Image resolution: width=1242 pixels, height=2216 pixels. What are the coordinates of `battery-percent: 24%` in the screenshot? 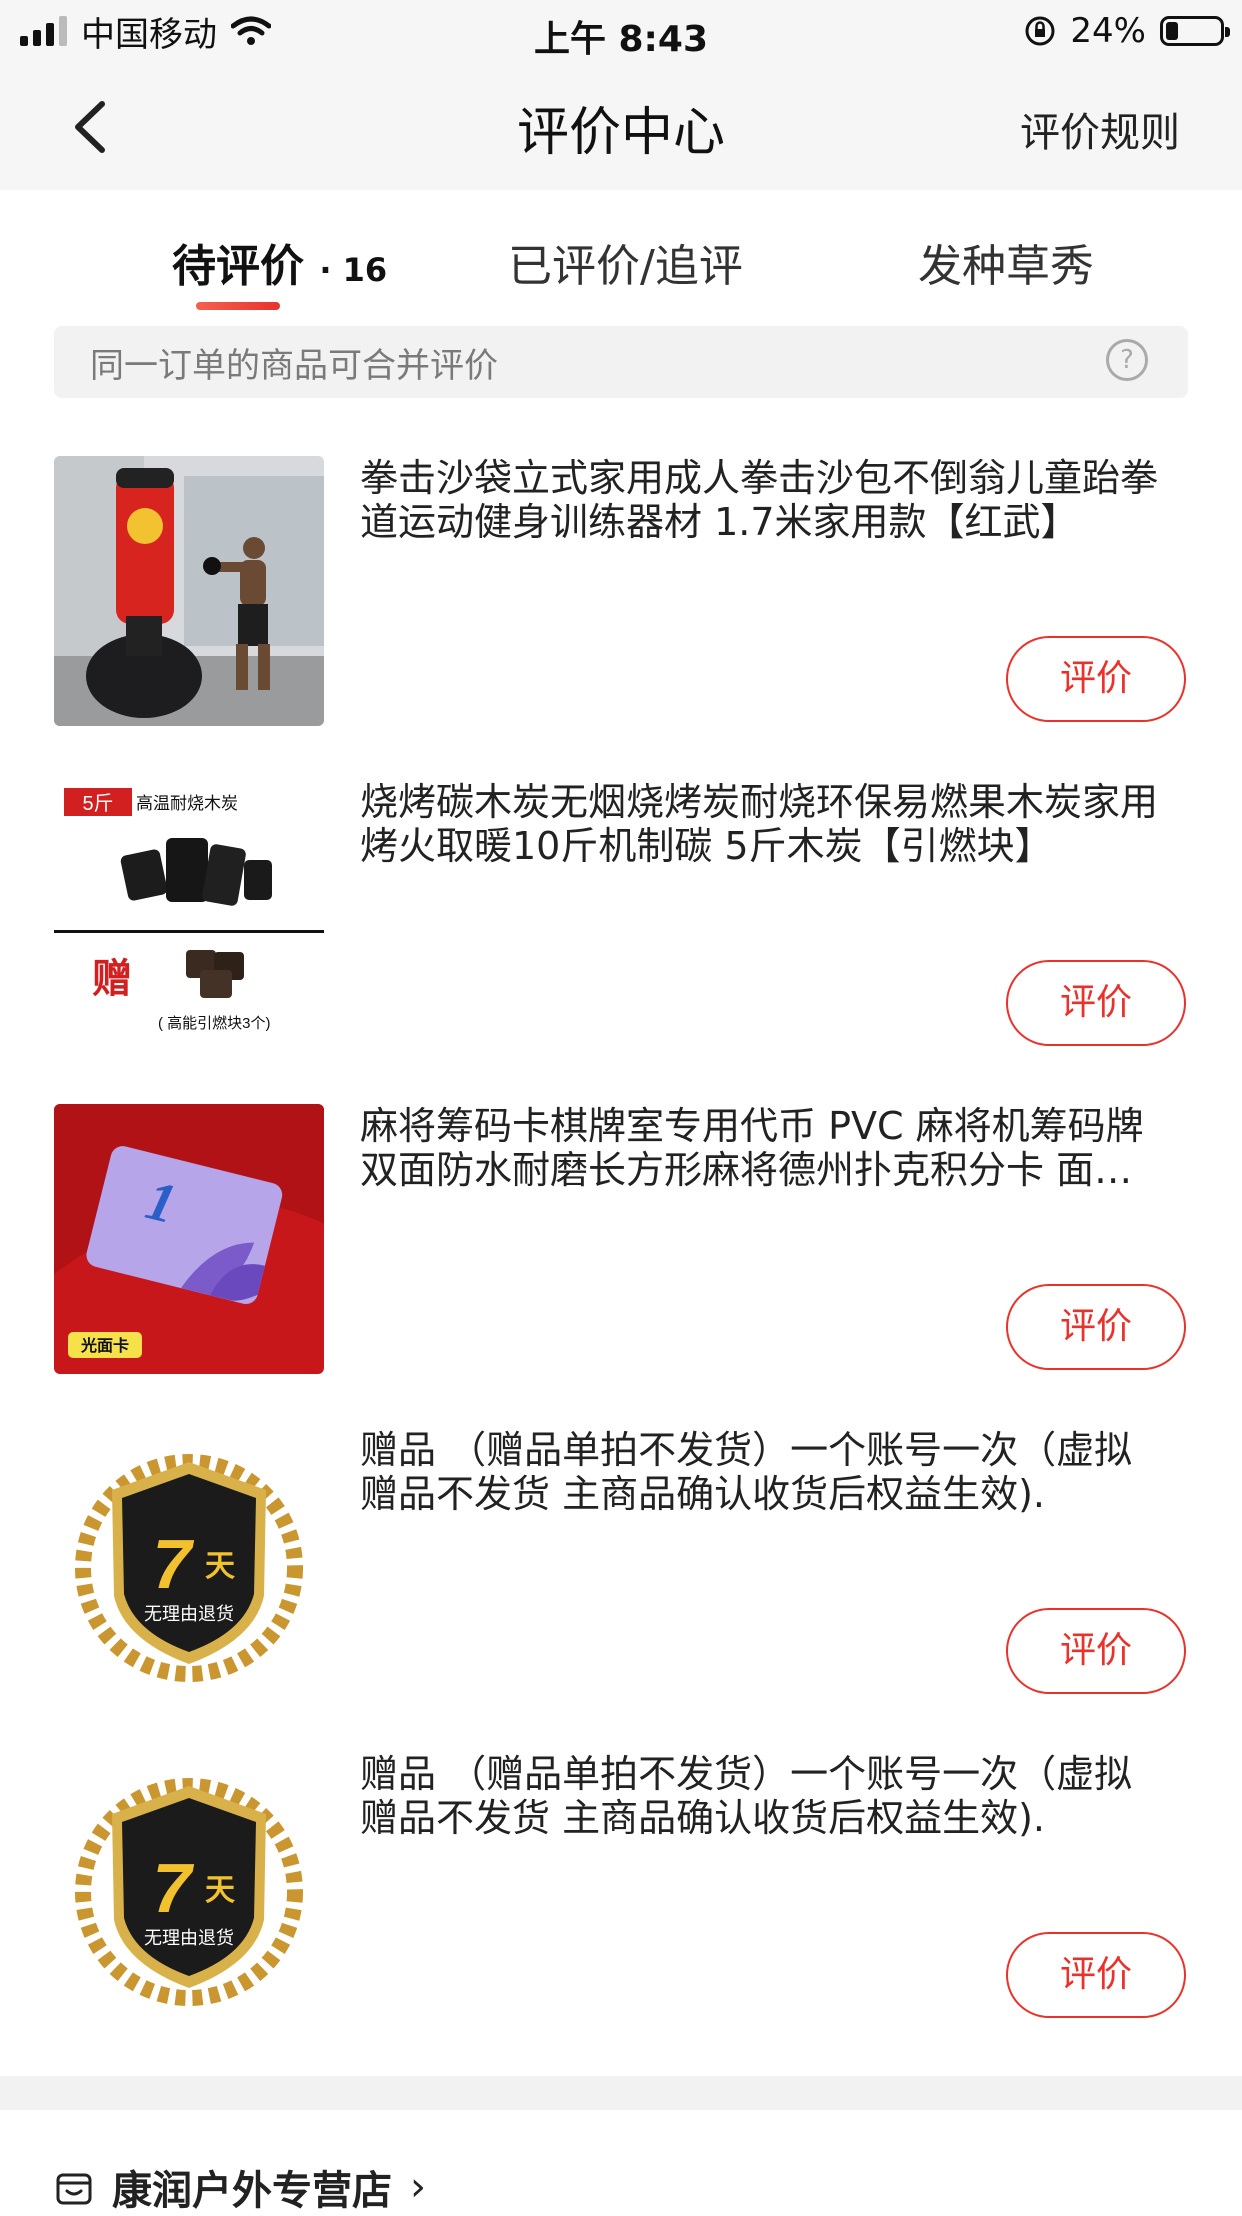 It's located at (1108, 31).